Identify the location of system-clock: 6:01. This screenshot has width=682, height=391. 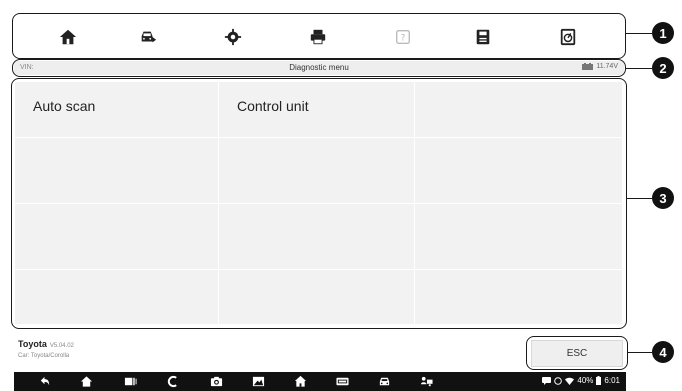
(612, 380).